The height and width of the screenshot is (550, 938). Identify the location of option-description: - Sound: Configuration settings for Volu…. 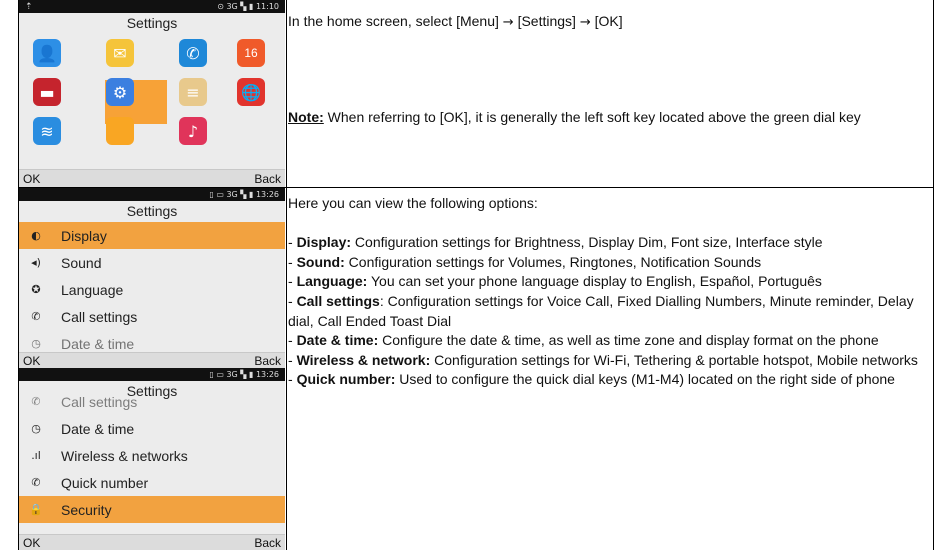
(525, 261).